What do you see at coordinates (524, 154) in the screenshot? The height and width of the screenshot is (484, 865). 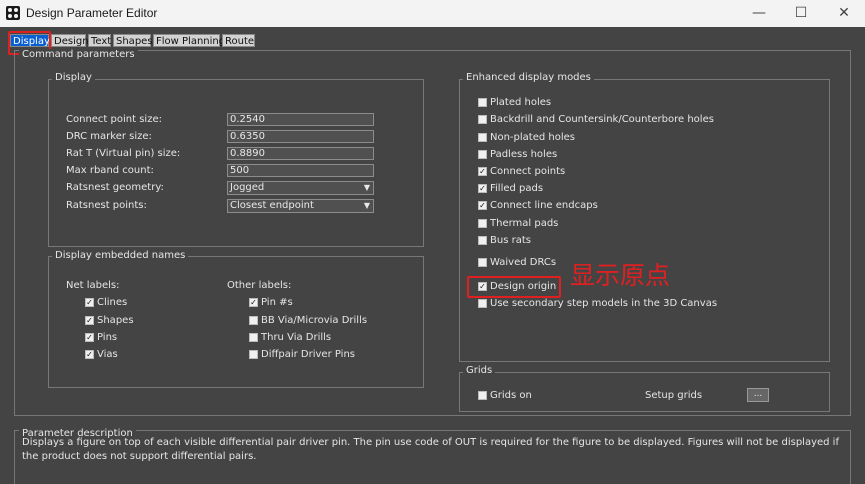 I see `padless-holes-label: Padless holes` at bounding box center [524, 154].